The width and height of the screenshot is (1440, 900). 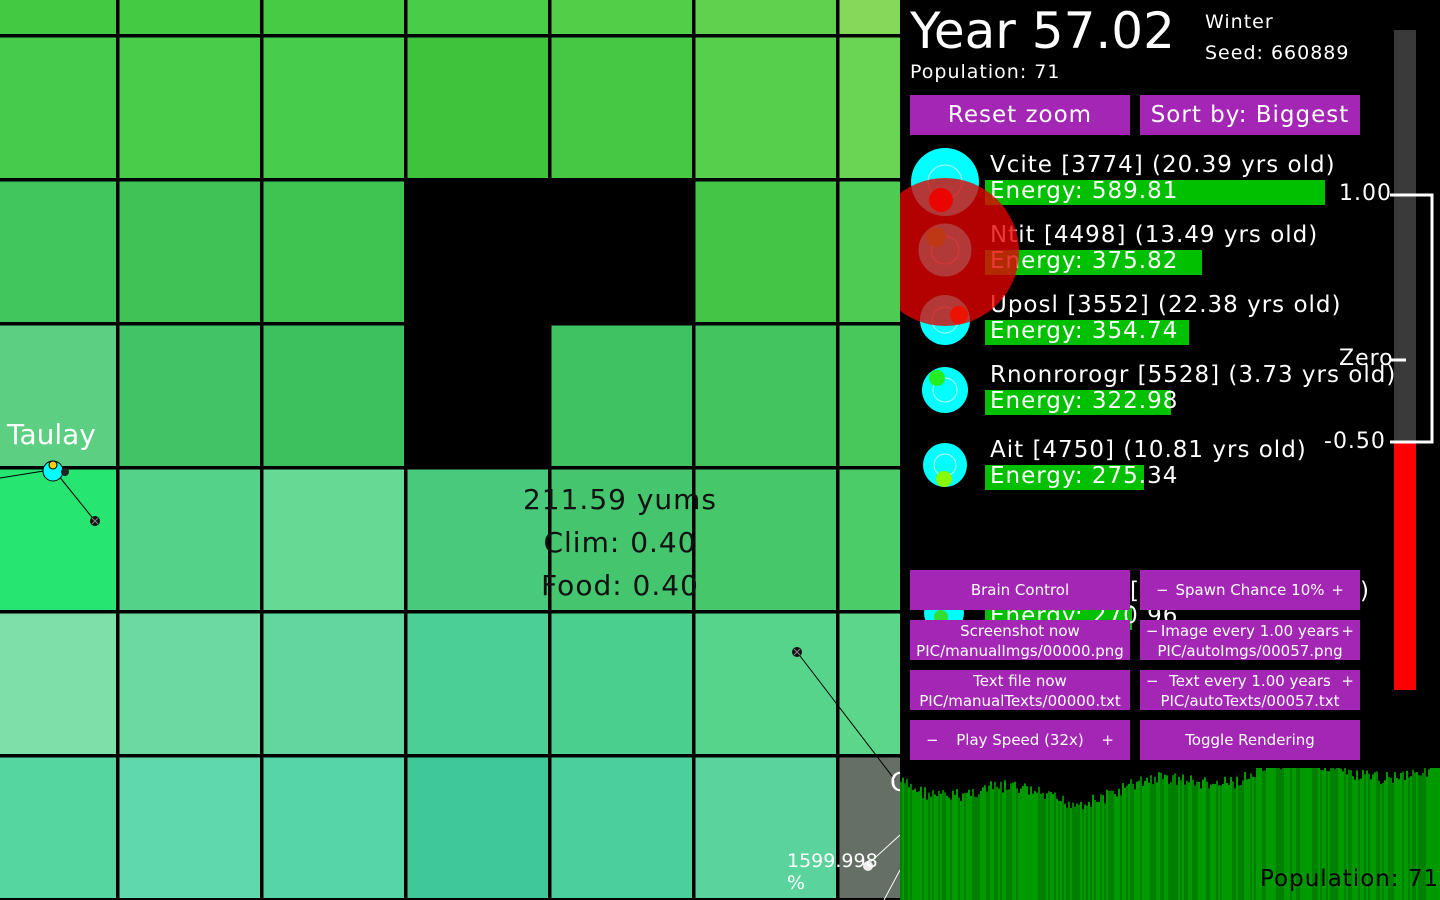 I want to click on play-speed-label: Play Speed (32x), so click(x=1020, y=740).